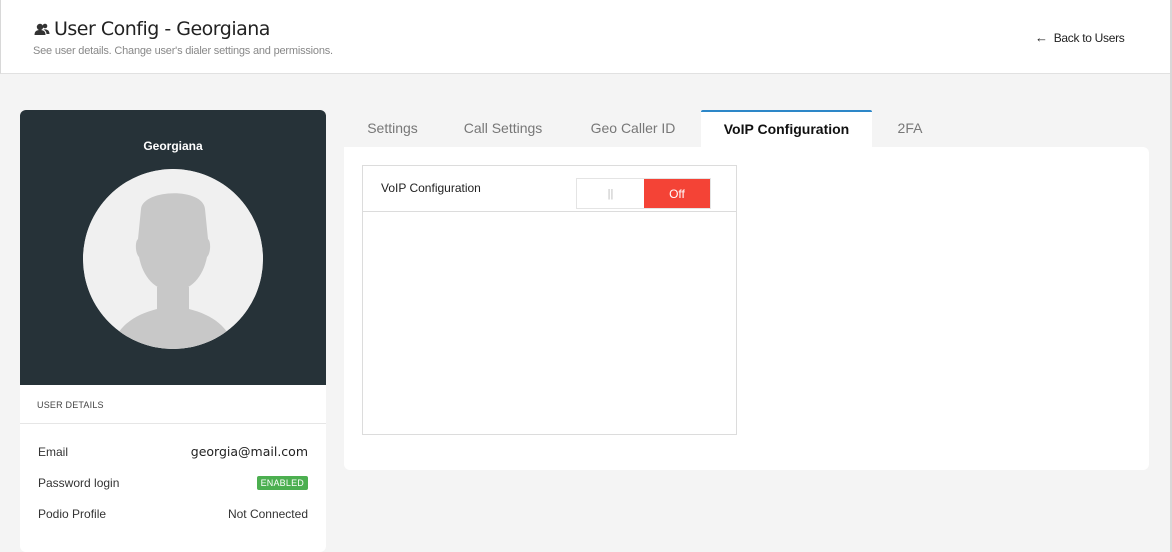 Image resolution: width=1172 pixels, height=552 pixels. I want to click on tab-settings: Settings, so click(392, 129).